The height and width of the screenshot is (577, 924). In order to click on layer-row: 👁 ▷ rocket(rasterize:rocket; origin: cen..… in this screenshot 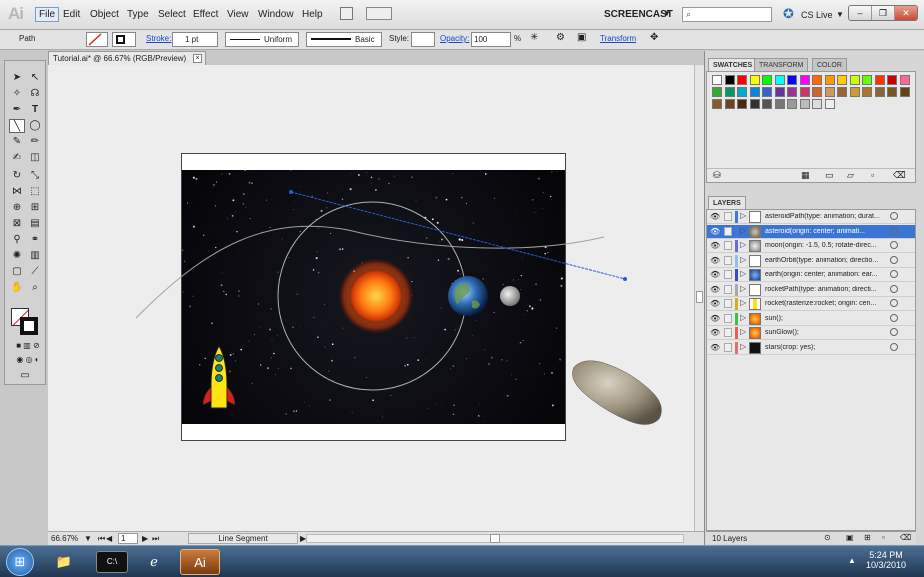, I will do `click(811, 304)`.